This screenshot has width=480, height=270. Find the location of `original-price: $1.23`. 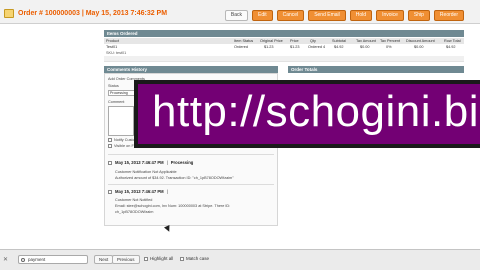

original-price: $1.23 is located at coordinates (269, 47).